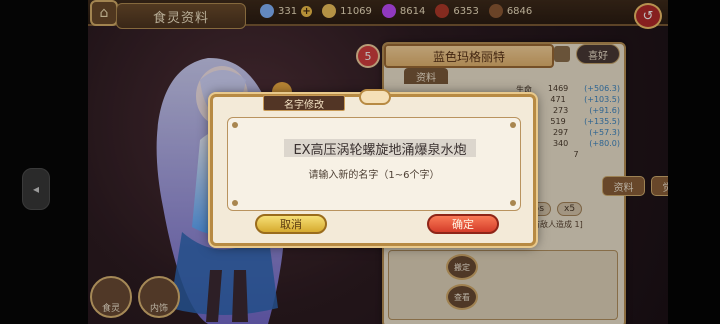  I want to click on left-bezel: ◂, so click(44, 162).